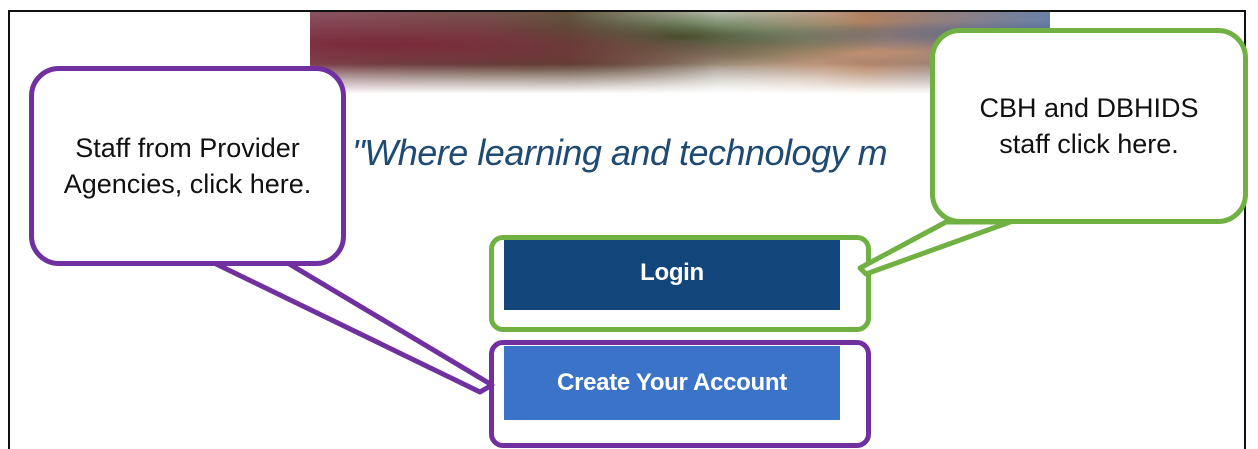 This screenshot has height=449, width=1258. I want to click on green-callout-pointer, so click(935, 248).